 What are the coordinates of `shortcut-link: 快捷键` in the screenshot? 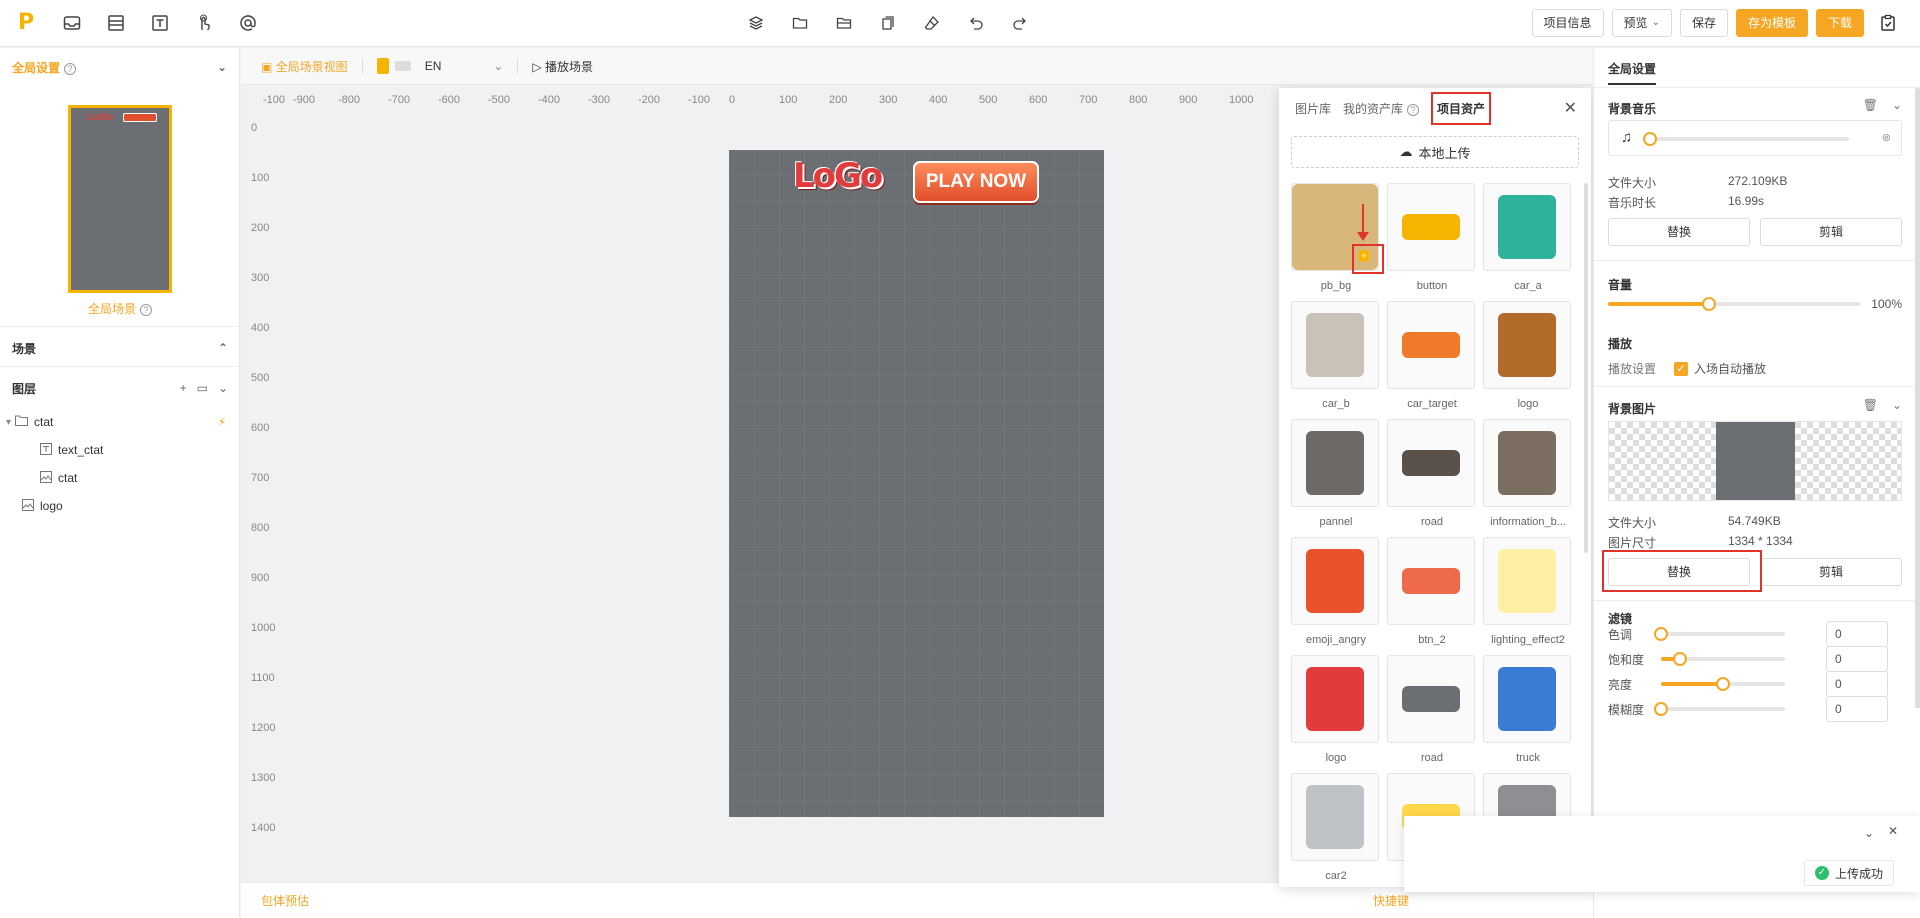 It's located at (1391, 900).